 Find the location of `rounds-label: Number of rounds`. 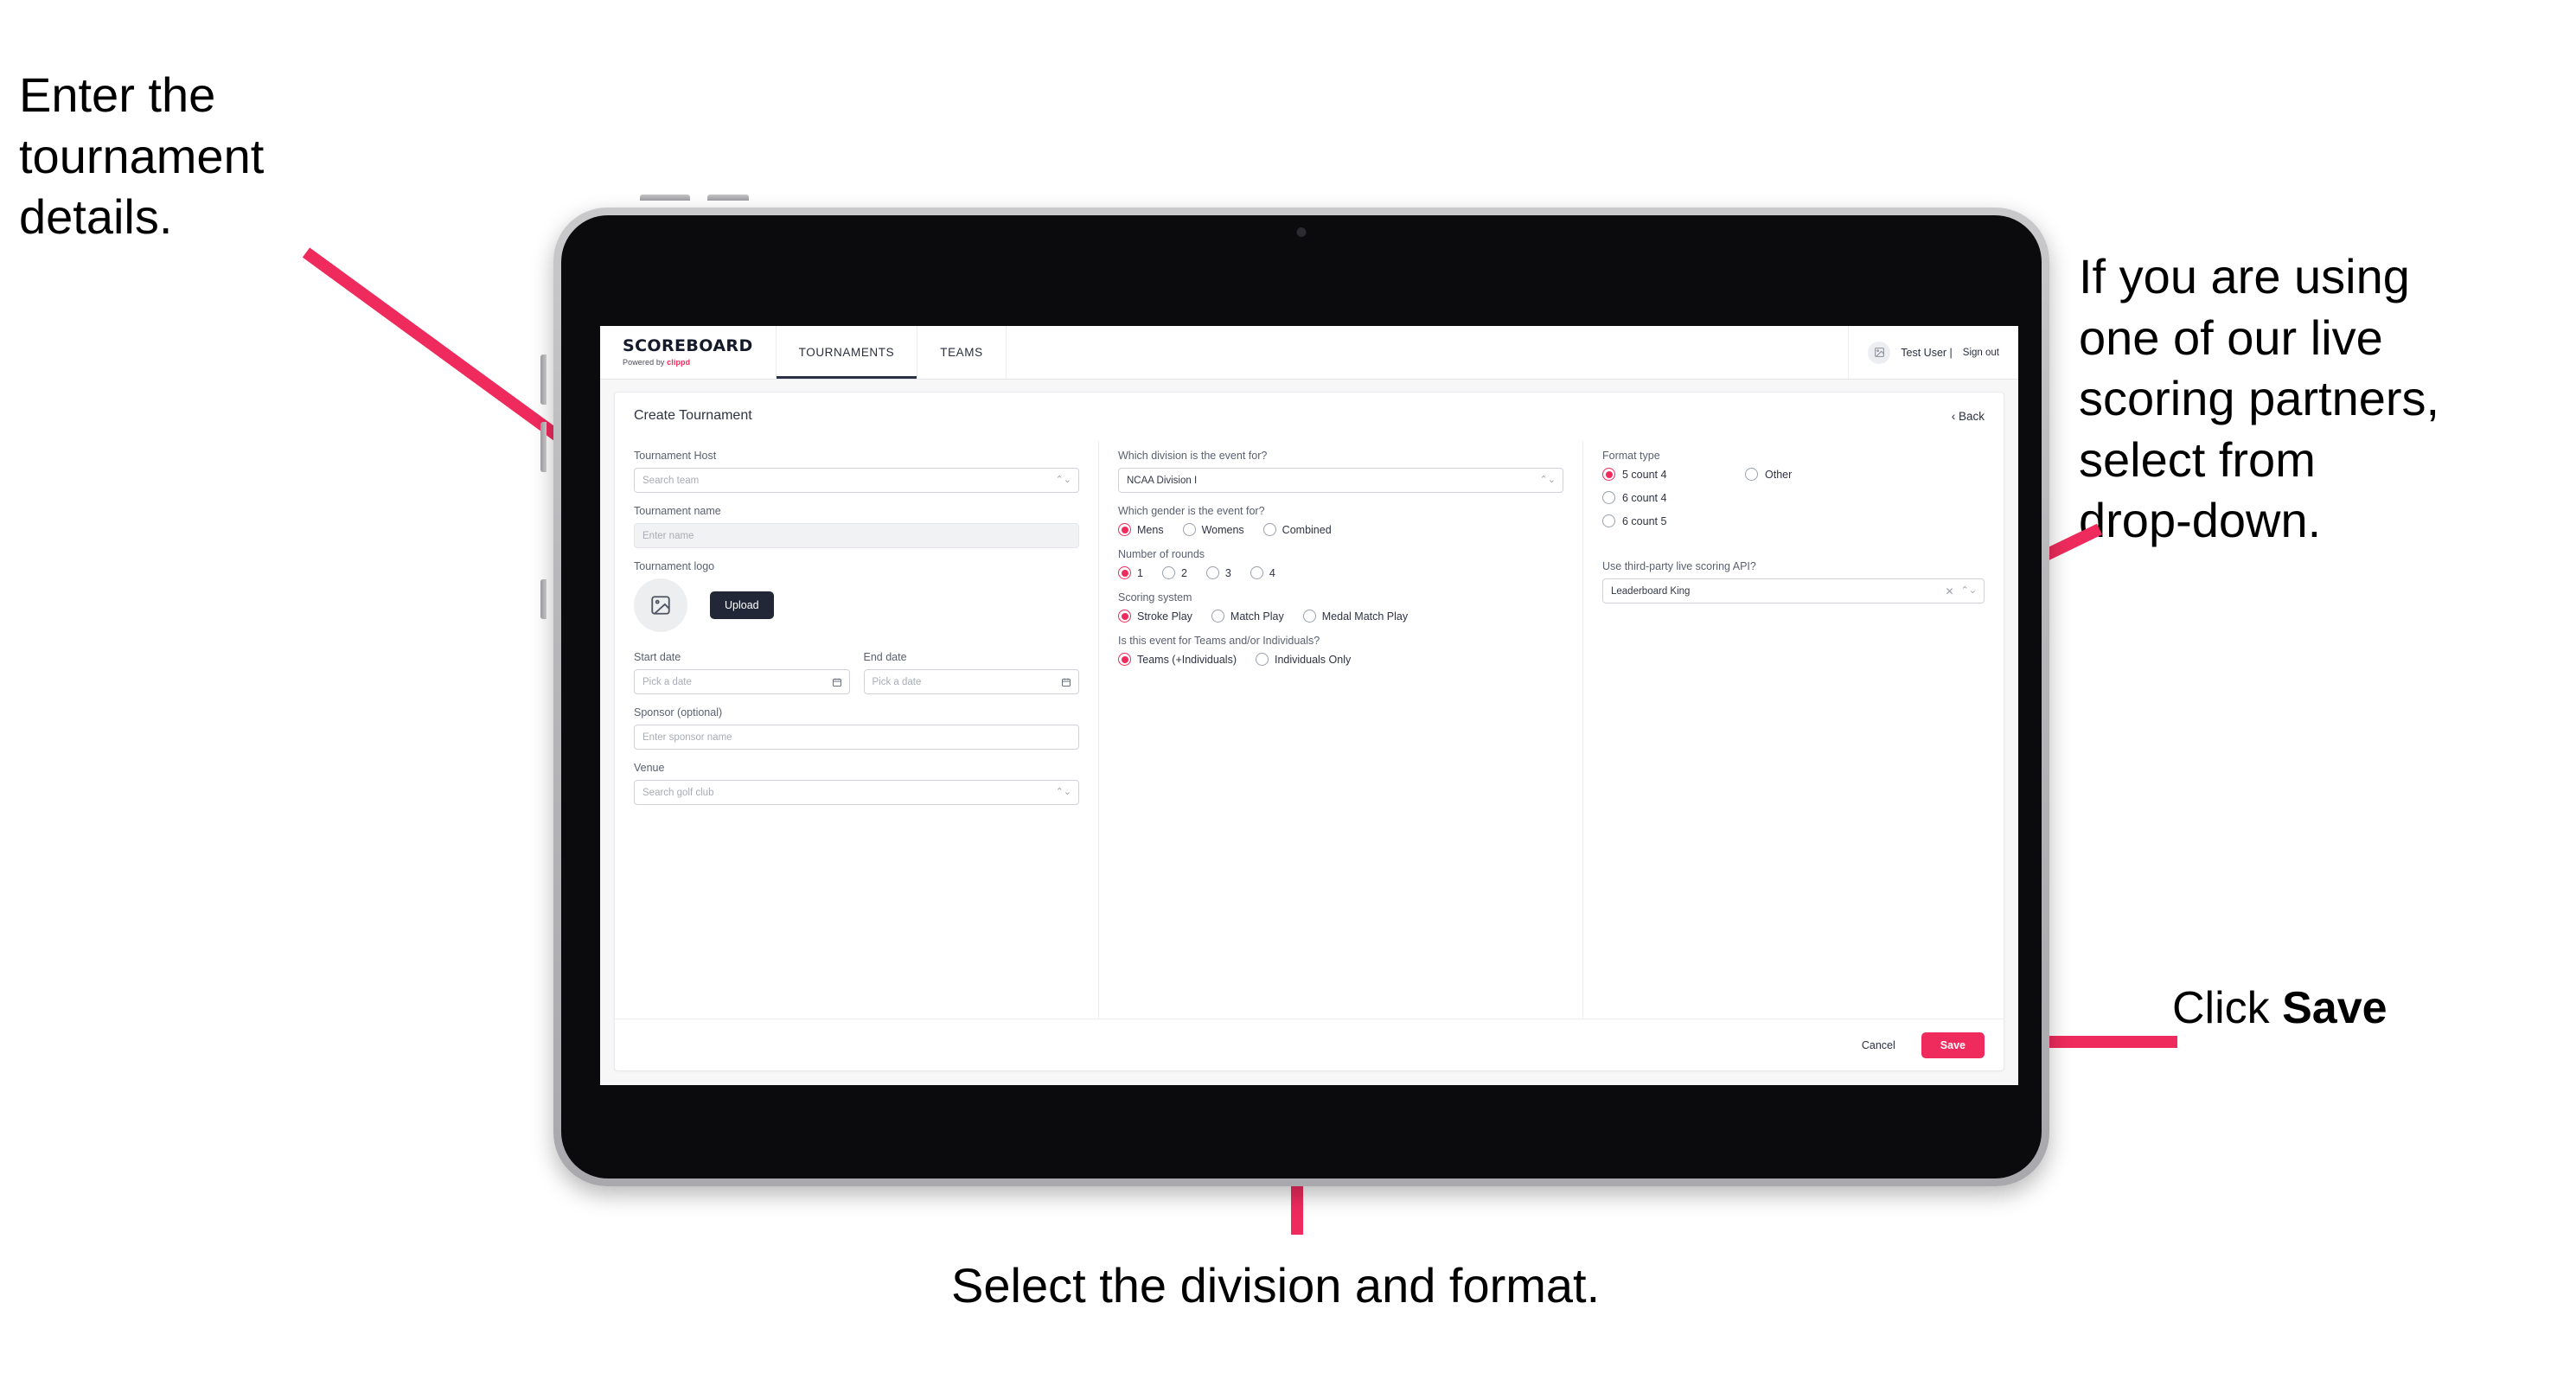

rounds-label: Number of rounds is located at coordinates (1162, 554).